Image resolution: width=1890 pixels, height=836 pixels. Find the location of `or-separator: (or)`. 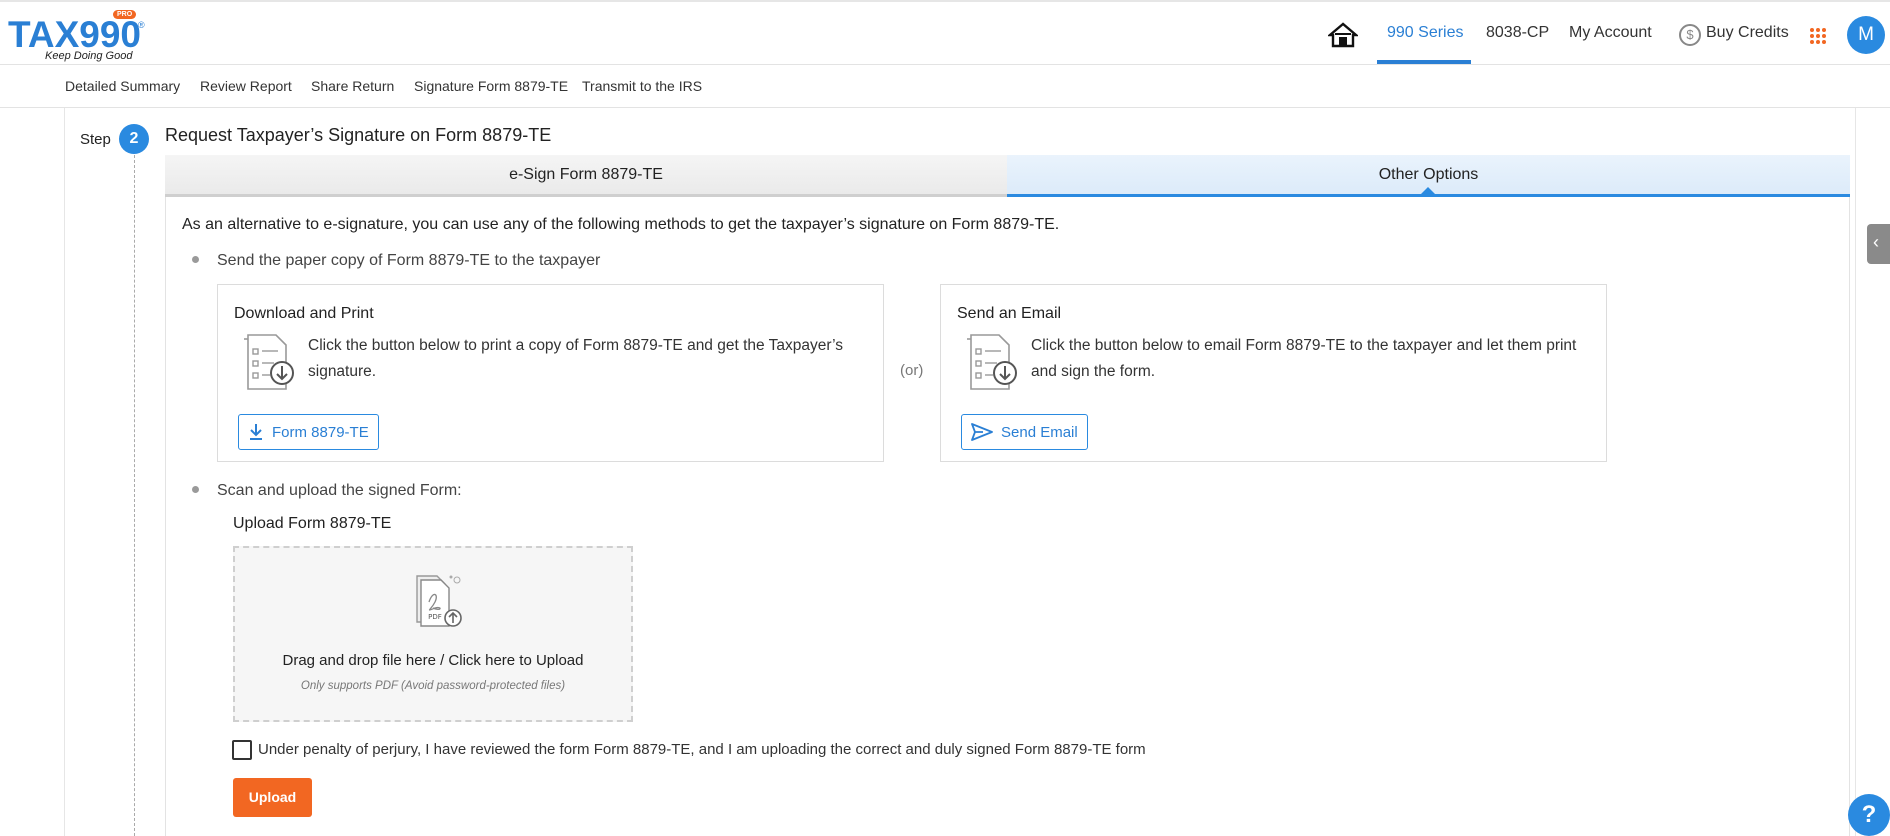

or-separator: (or) is located at coordinates (912, 370).